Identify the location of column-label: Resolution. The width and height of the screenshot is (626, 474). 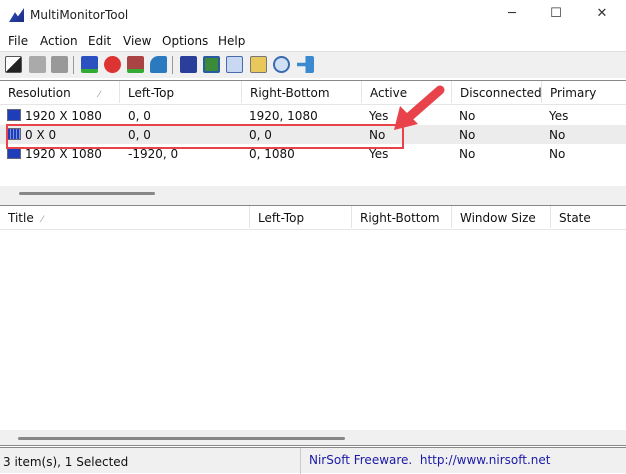
(39, 93).